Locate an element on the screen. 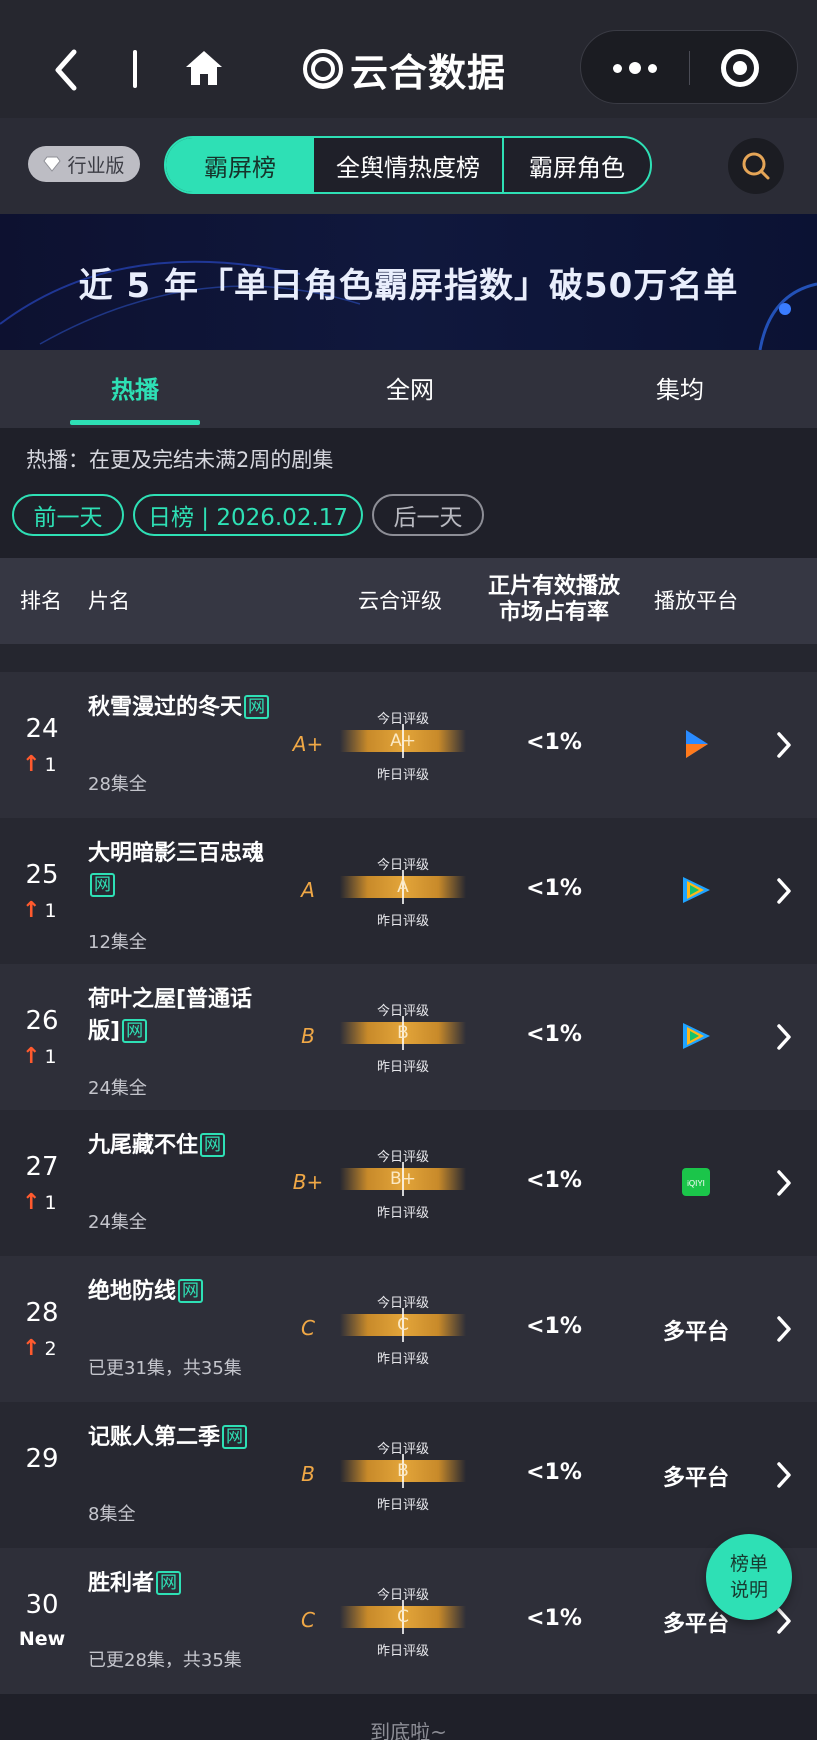 The image size is (817, 1740). market-share-value: <1% is located at coordinates (554, 1326).